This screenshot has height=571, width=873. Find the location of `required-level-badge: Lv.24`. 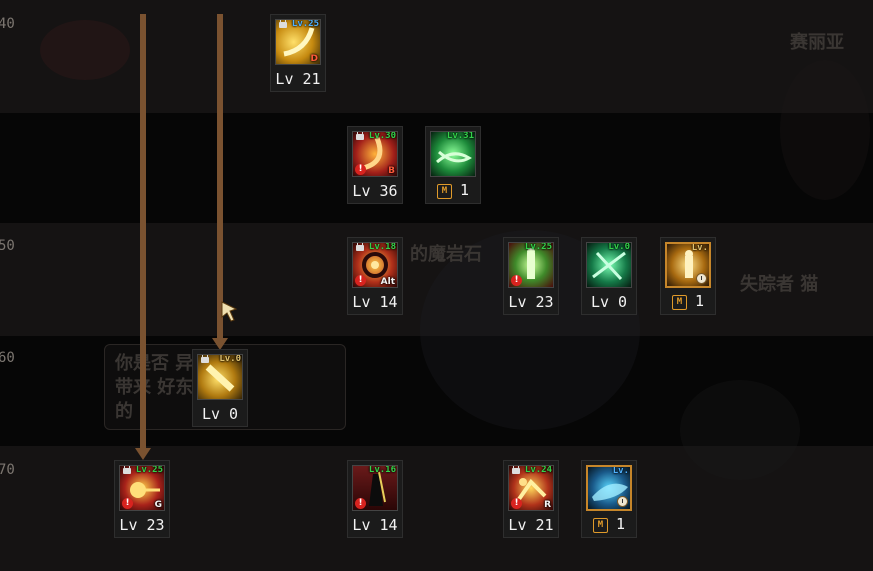

required-level-badge: Lv.24 is located at coordinates (538, 470).